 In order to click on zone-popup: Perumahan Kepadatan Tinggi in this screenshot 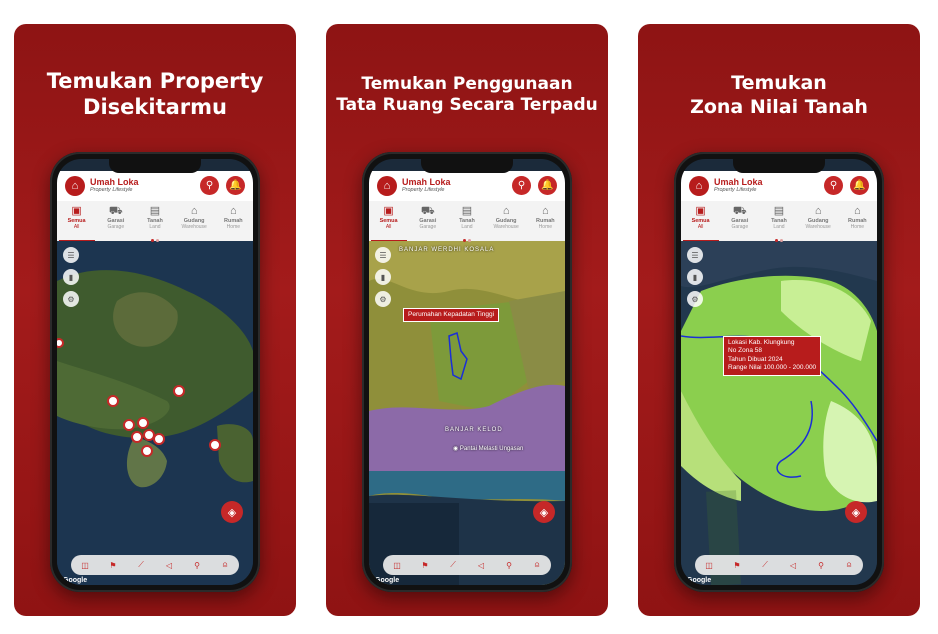, I will do `click(451, 315)`.